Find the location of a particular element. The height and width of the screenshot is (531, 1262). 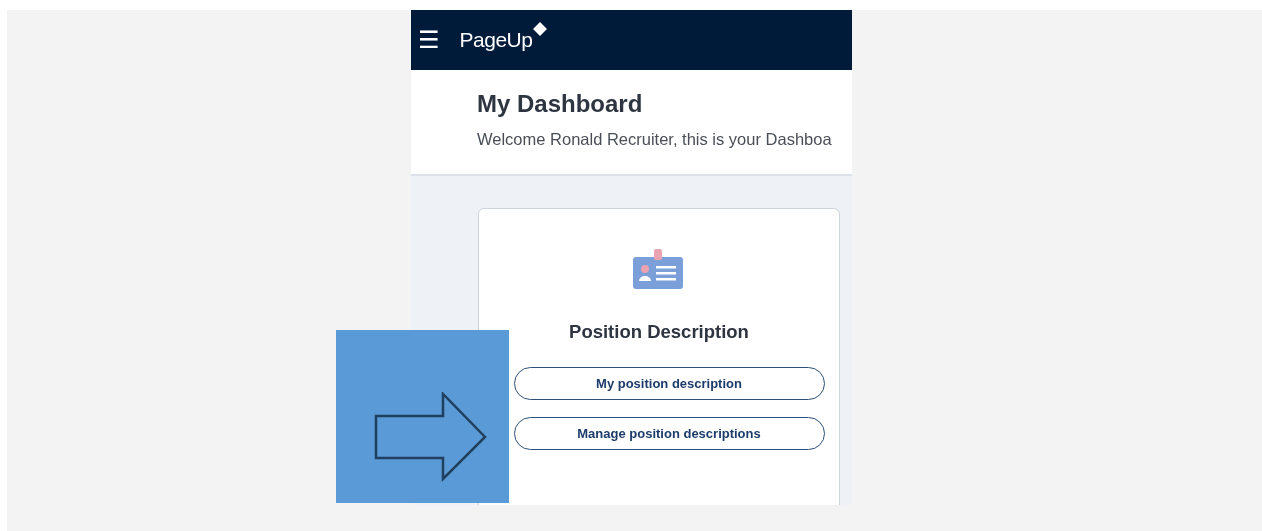

diamond-icon is located at coordinates (540, 29).